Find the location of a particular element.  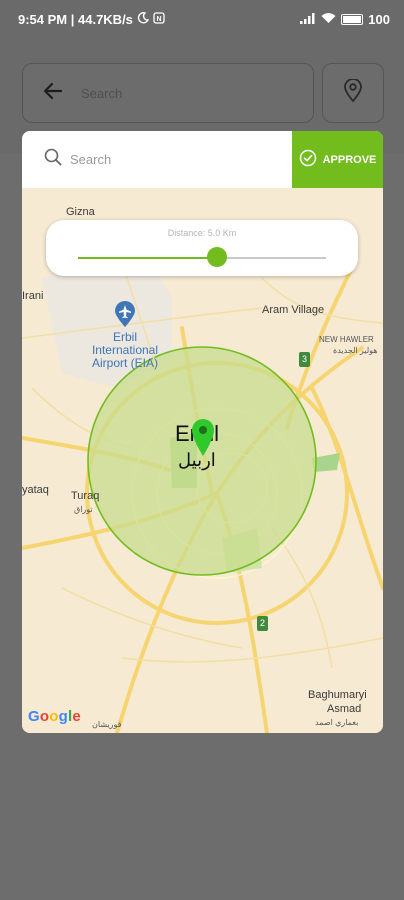

approve-label: APPROVE is located at coordinates (349, 159).